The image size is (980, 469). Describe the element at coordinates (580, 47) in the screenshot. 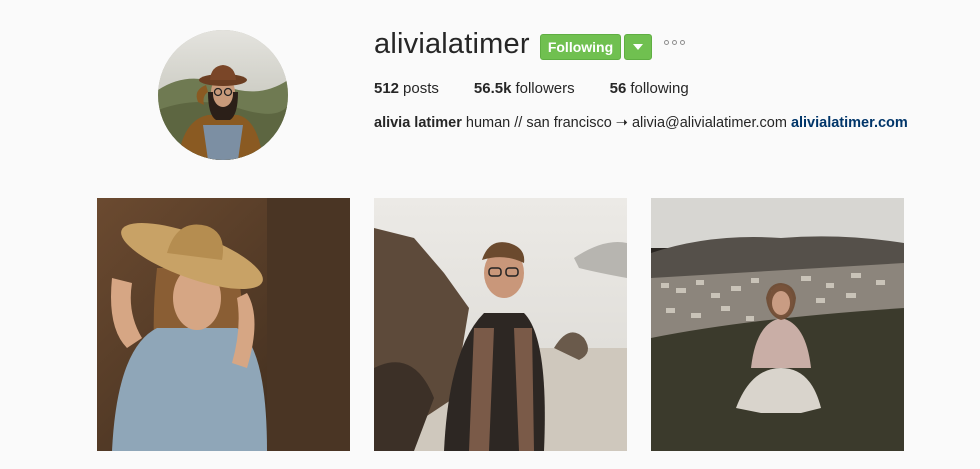

I see `following-button: Following` at that location.